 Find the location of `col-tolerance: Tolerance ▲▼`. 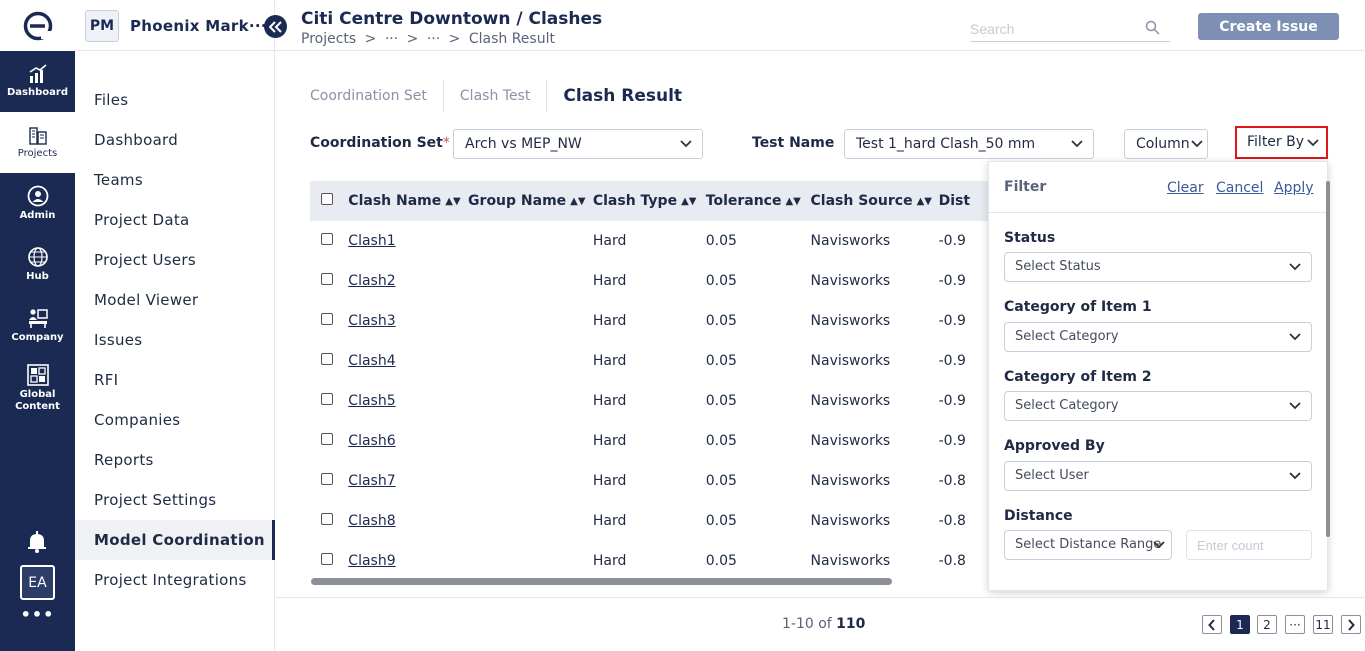

col-tolerance: Tolerance ▲▼ is located at coordinates (758, 201).